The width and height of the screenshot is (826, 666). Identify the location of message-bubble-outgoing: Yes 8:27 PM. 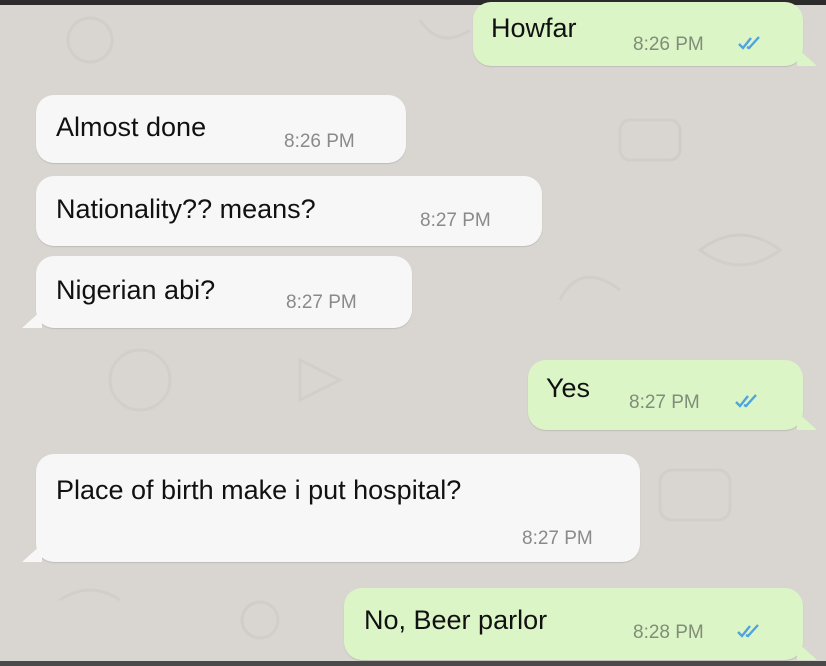
(672, 395).